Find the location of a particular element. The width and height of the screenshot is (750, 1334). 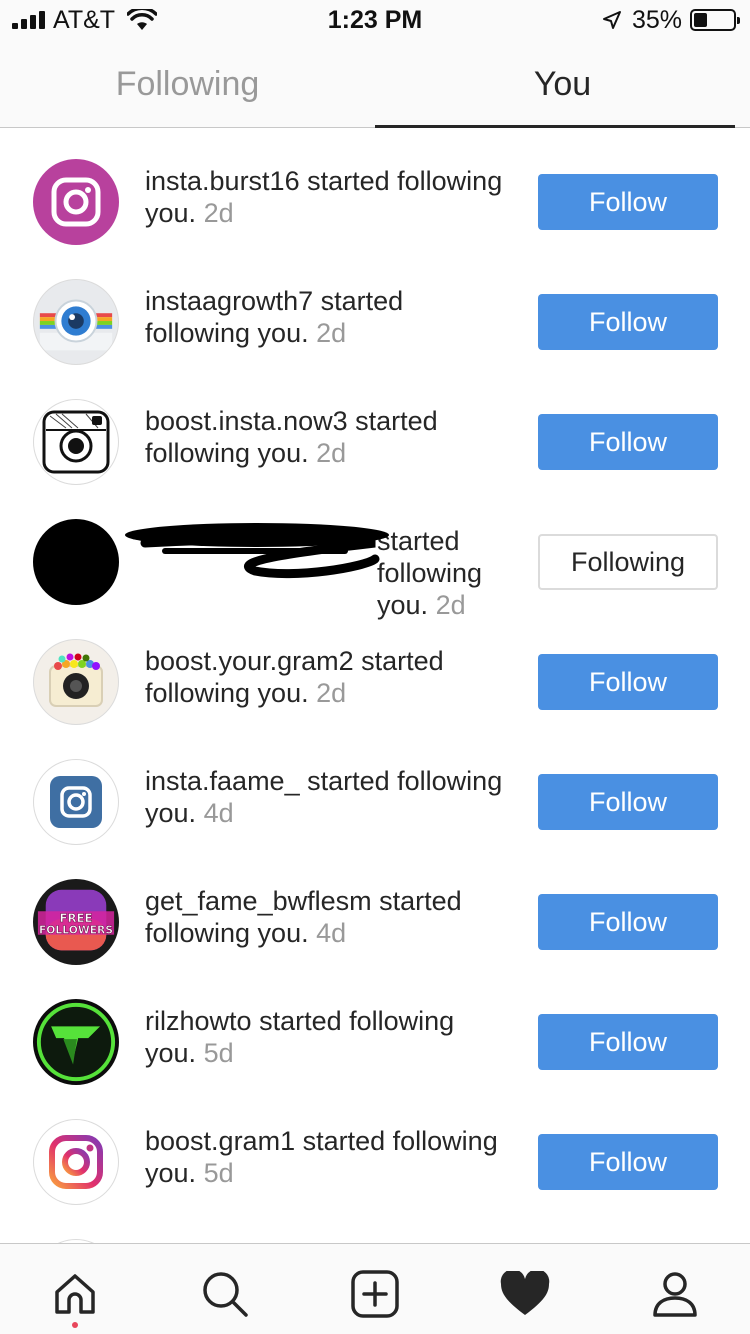

status-right: 35% is located at coordinates (671, 19).